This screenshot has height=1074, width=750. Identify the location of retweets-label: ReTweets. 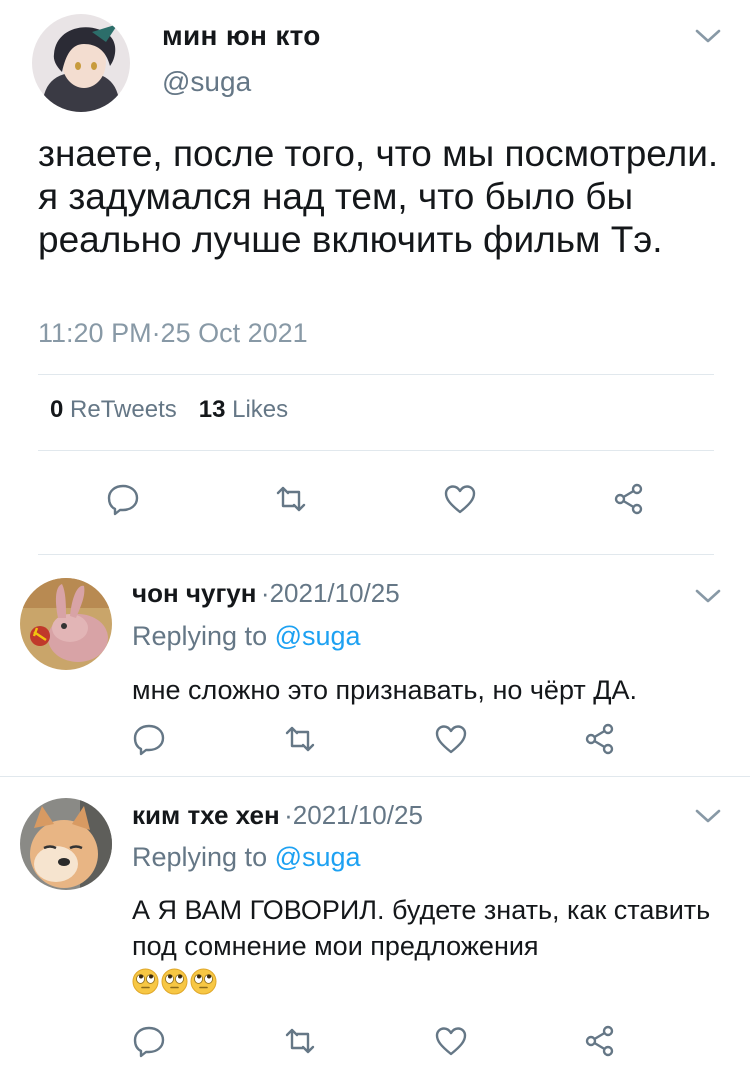
(123, 409).